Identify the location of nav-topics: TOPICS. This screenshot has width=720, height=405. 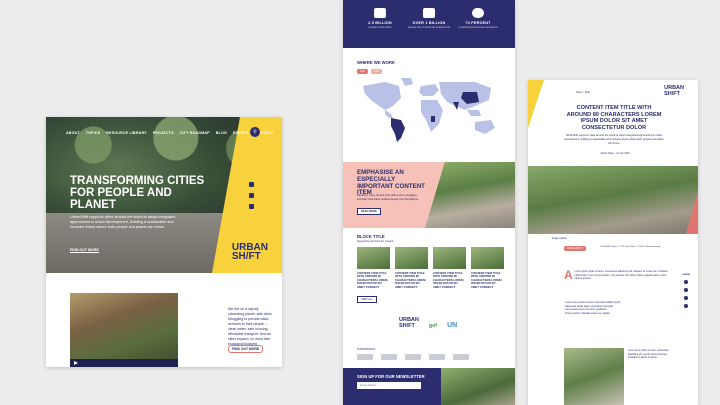
(93, 133).